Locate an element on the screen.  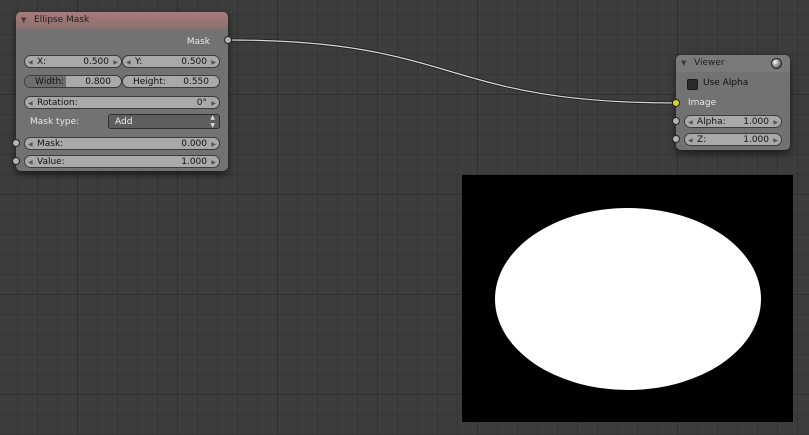
value-input-socket is located at coordinates (16, 161).